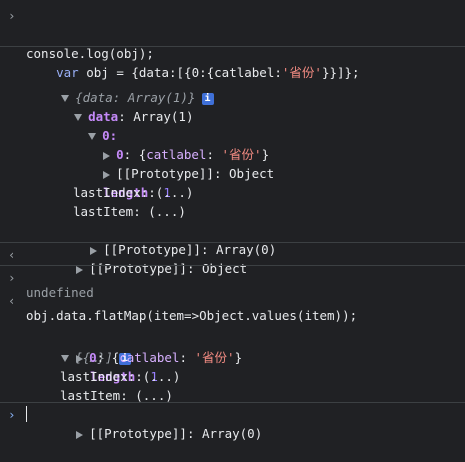  Describe the element at coordinates (232, 433) in the screenshot. I see `prototype-value: Array(0)` at that location.